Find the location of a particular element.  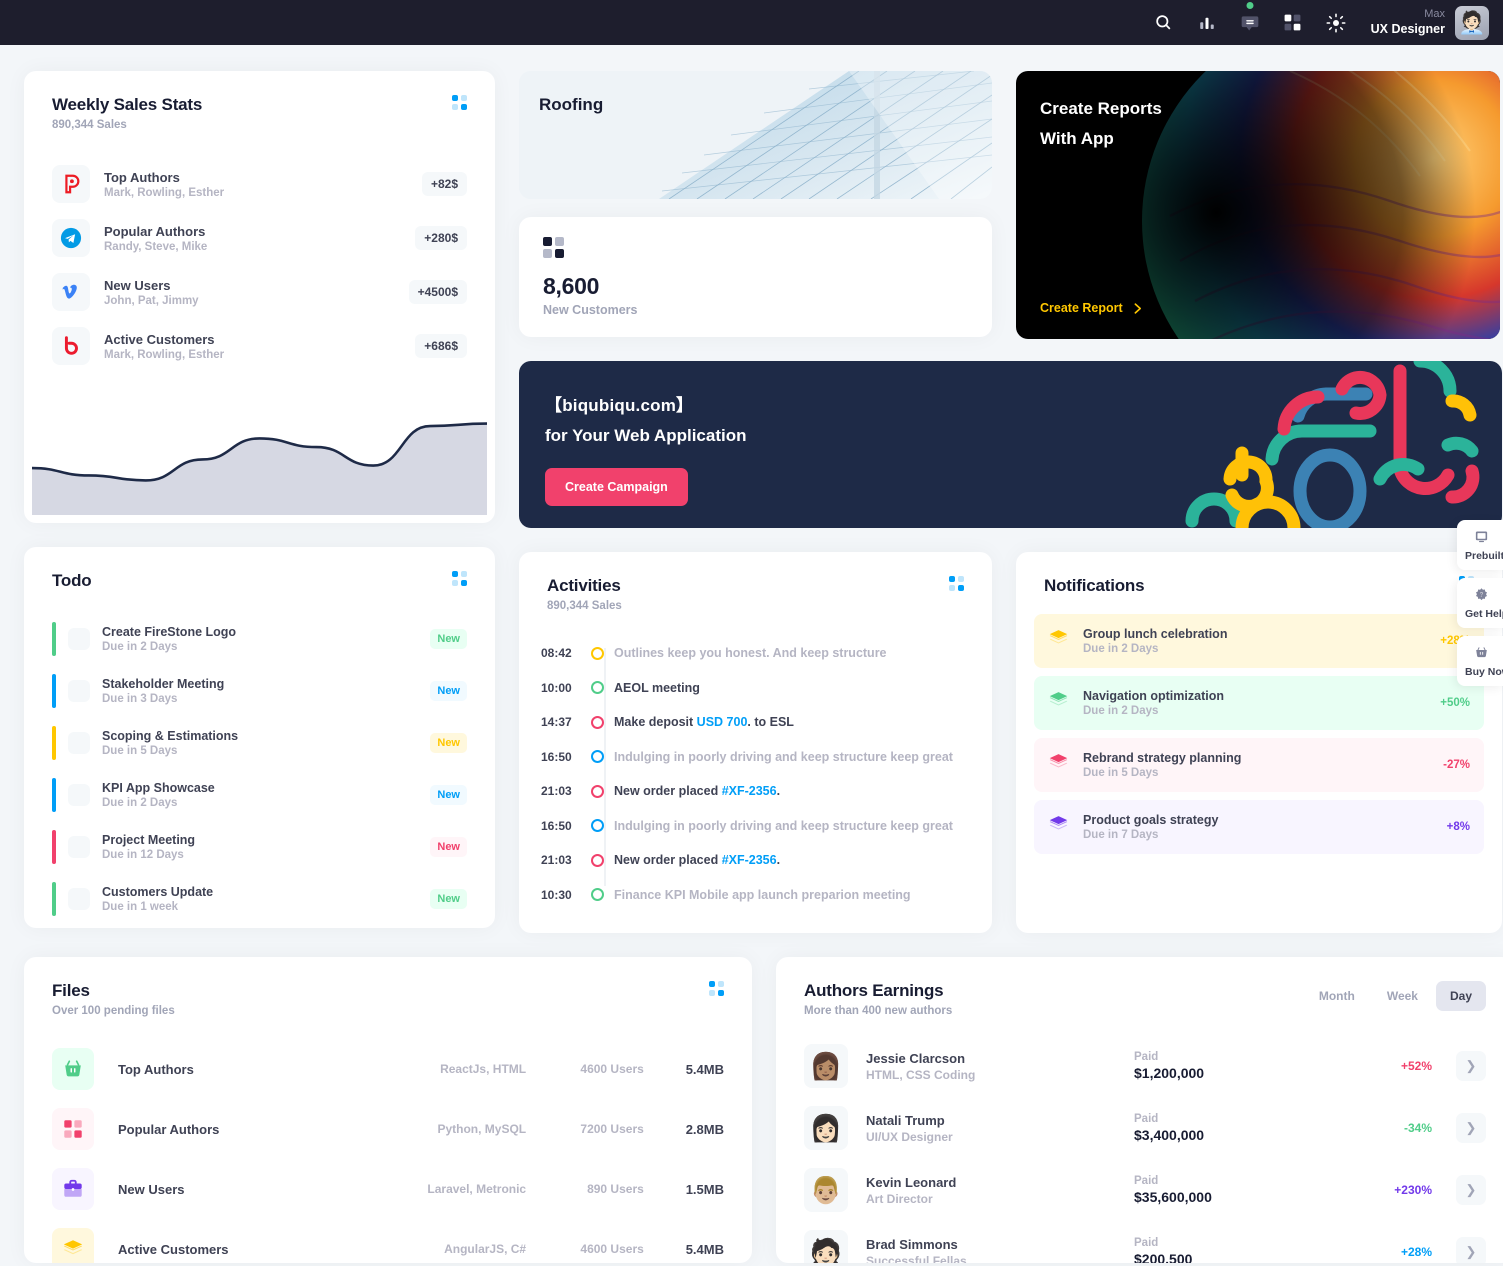

activity-time: 14:37 is located at coordinates (556, 722).